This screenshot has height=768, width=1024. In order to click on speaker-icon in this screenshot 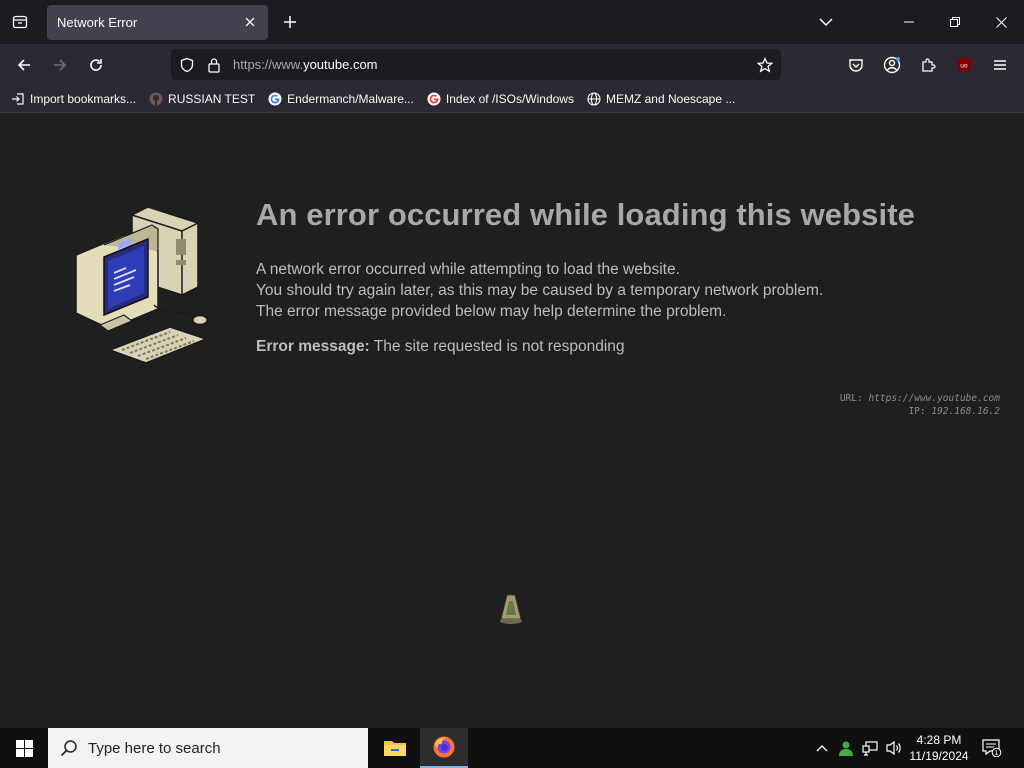, I will do `click(893, 748)`.